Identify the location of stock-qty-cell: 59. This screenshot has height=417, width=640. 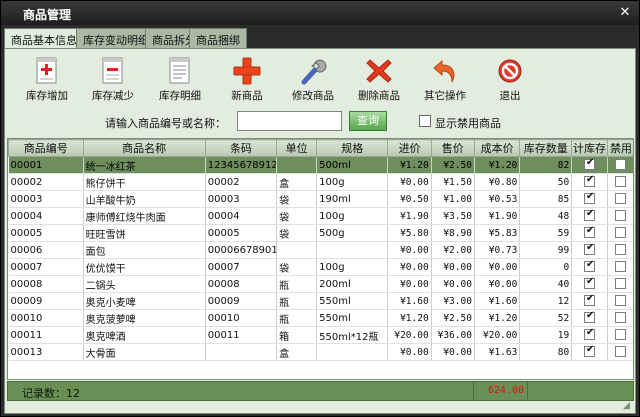
(546, 233).